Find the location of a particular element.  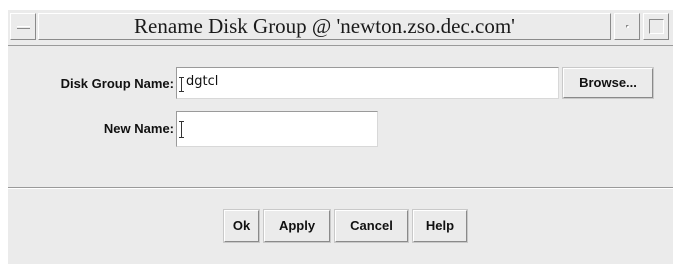

minimize-icon is located at coordinates (627, 26).